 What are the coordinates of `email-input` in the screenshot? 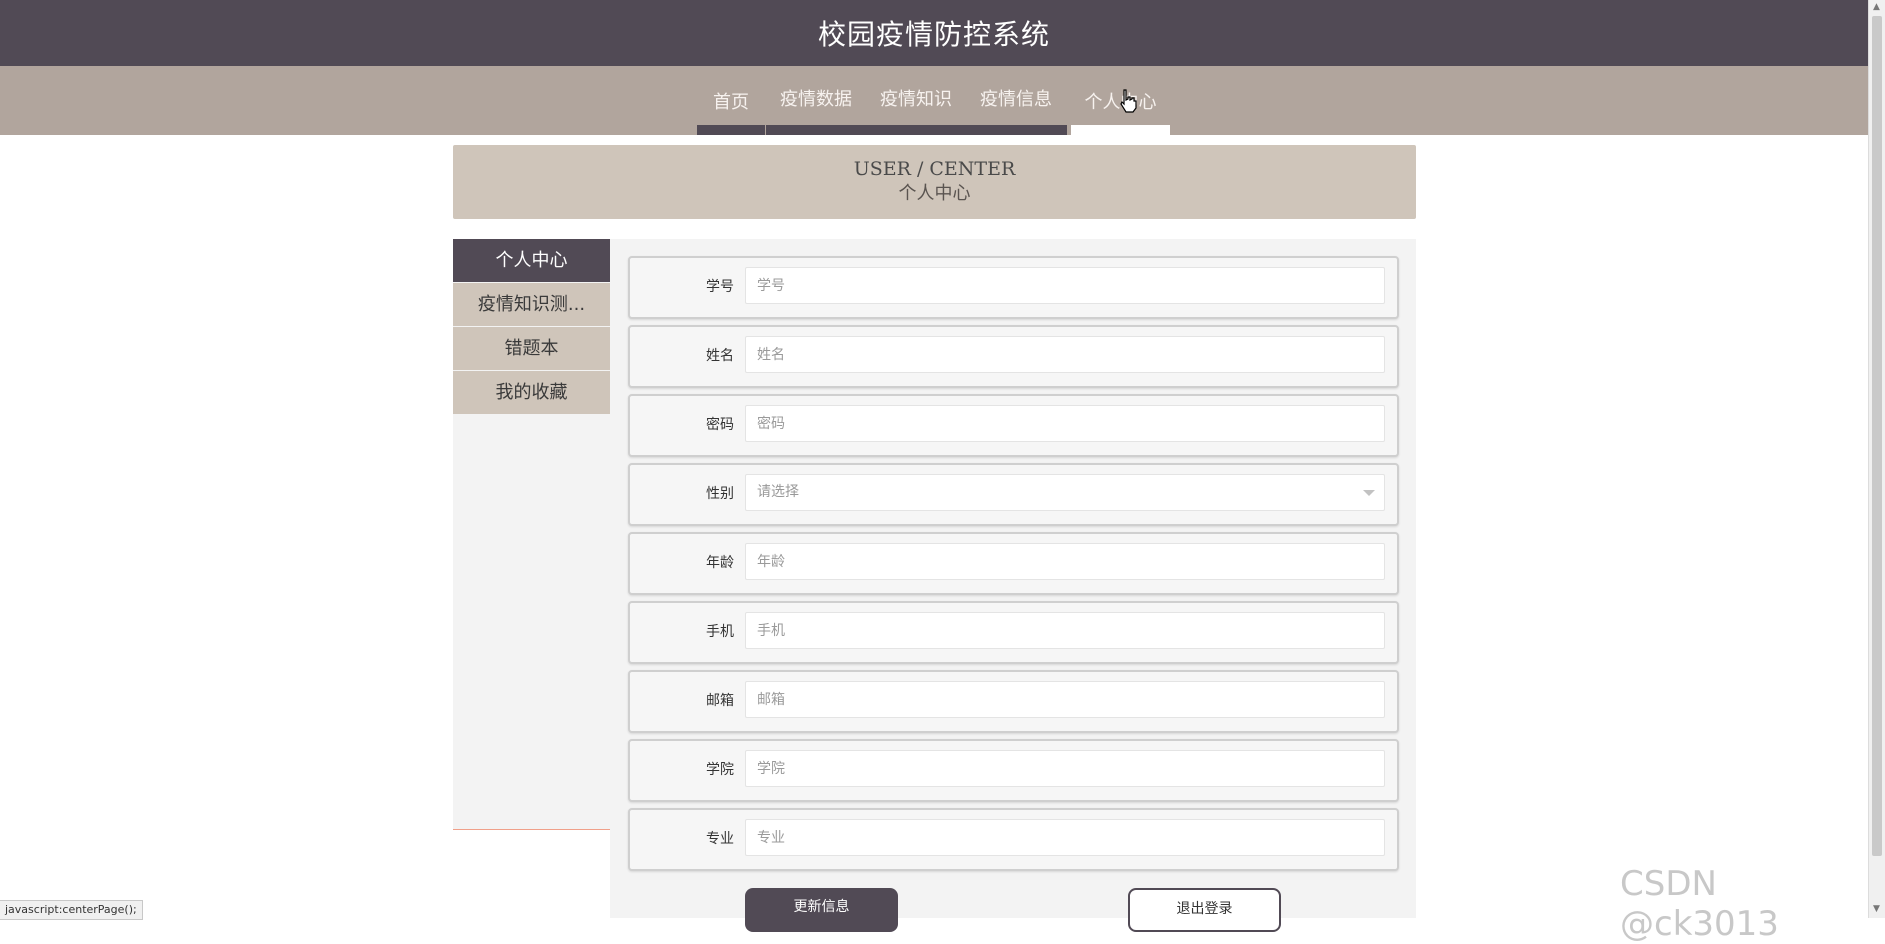 It's located at (1065, 699).